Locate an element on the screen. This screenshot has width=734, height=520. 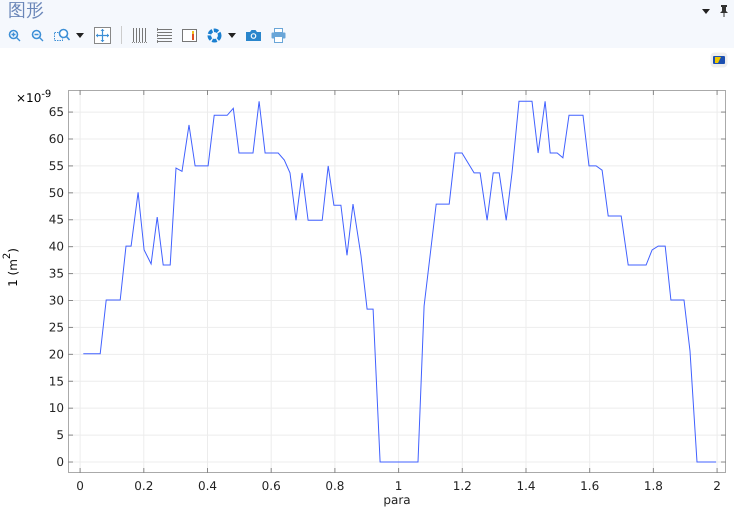
y-tick-label: 20 is located at coordinates (56, 354).